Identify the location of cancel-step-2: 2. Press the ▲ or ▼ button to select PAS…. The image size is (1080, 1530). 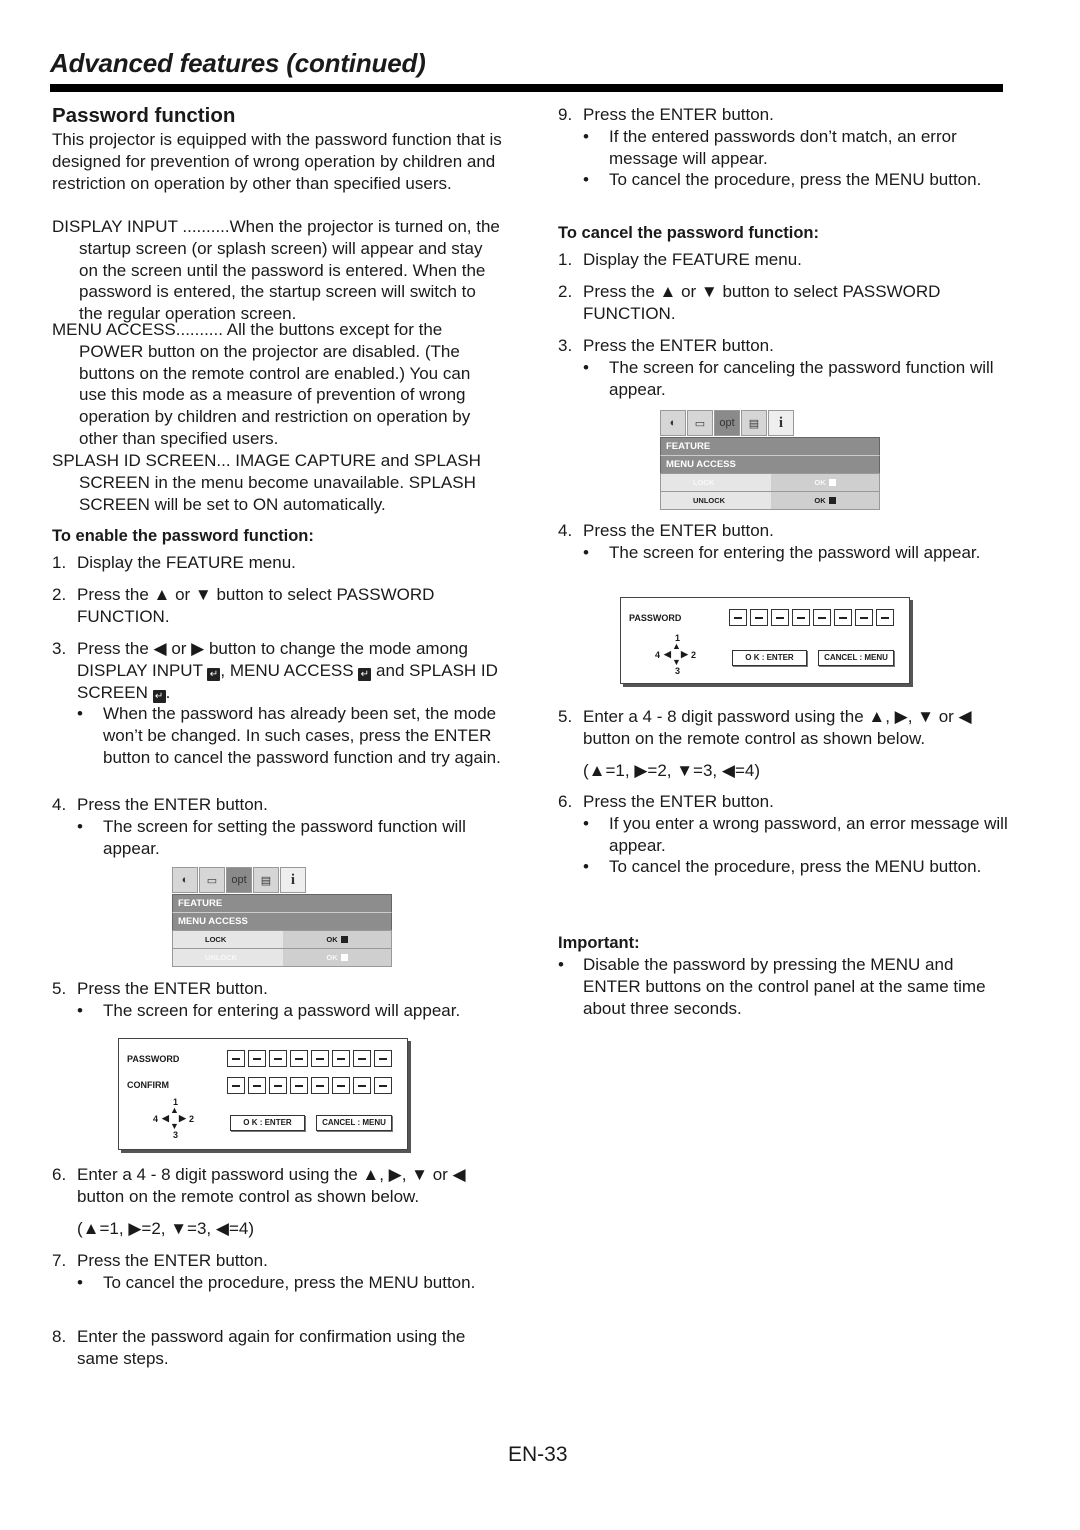
(783, 303).